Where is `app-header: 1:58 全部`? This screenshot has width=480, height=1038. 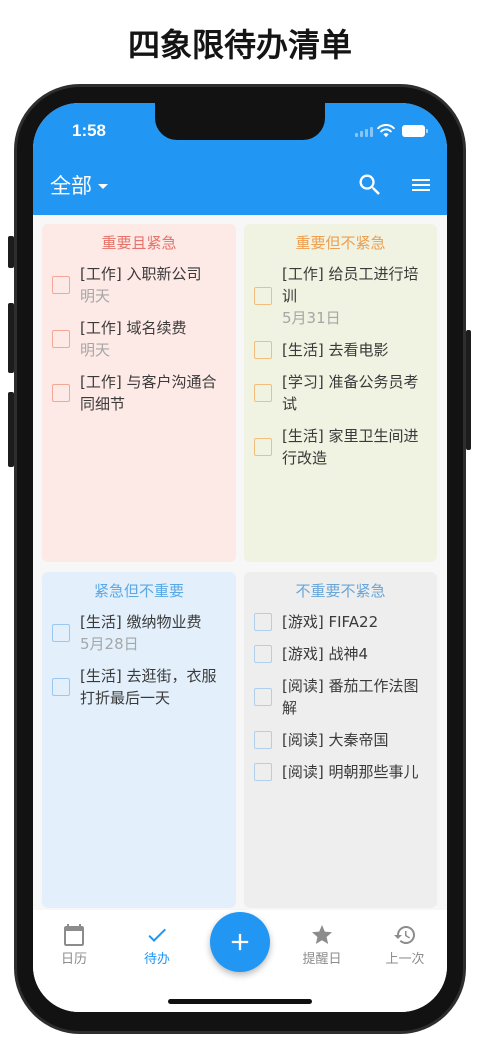 app-header: 1:58 全部 is located at coordinates (240, 159).